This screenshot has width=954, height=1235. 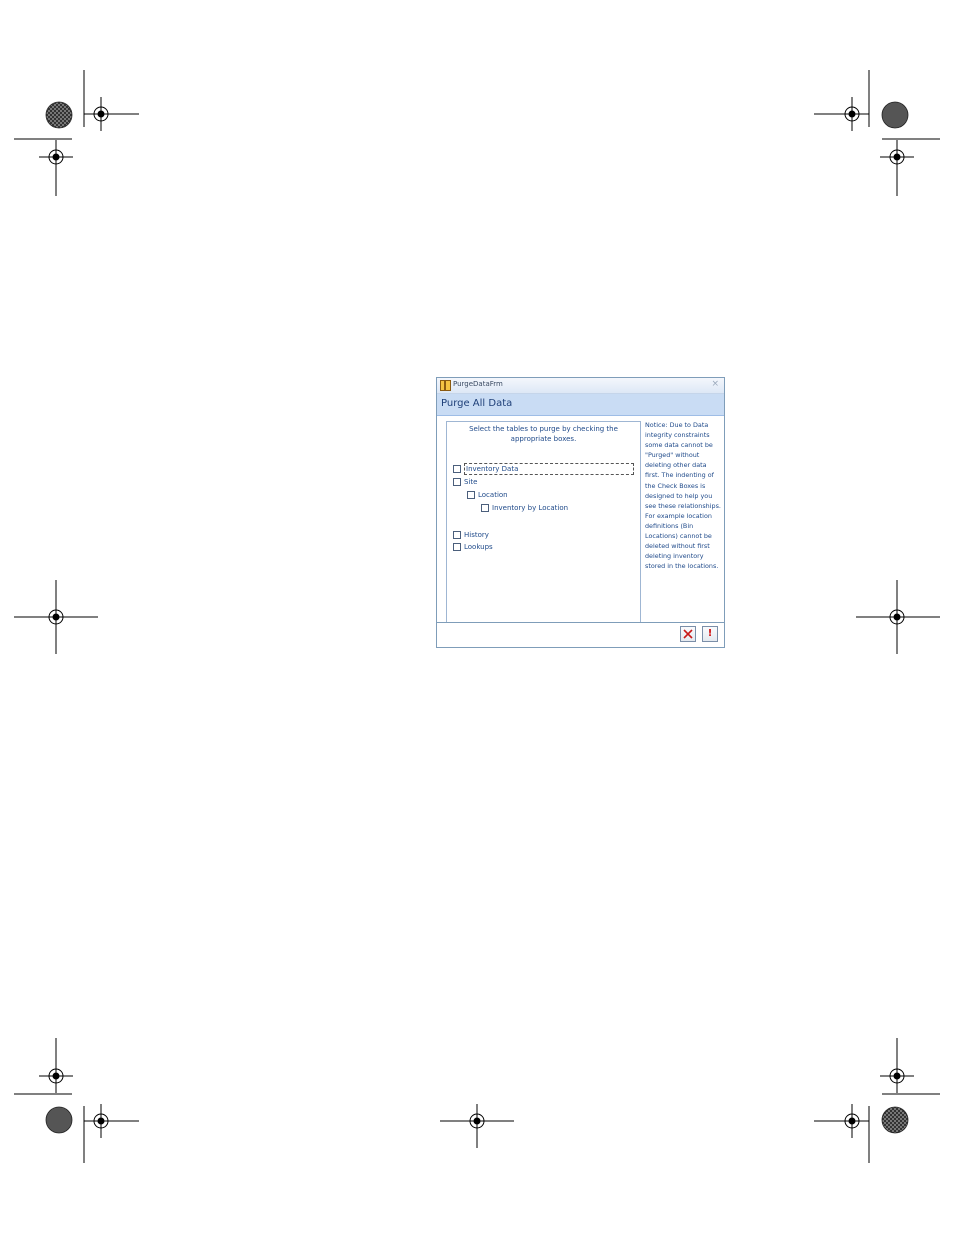 I want to click on red-x-icon, so click(x=688, y=634).